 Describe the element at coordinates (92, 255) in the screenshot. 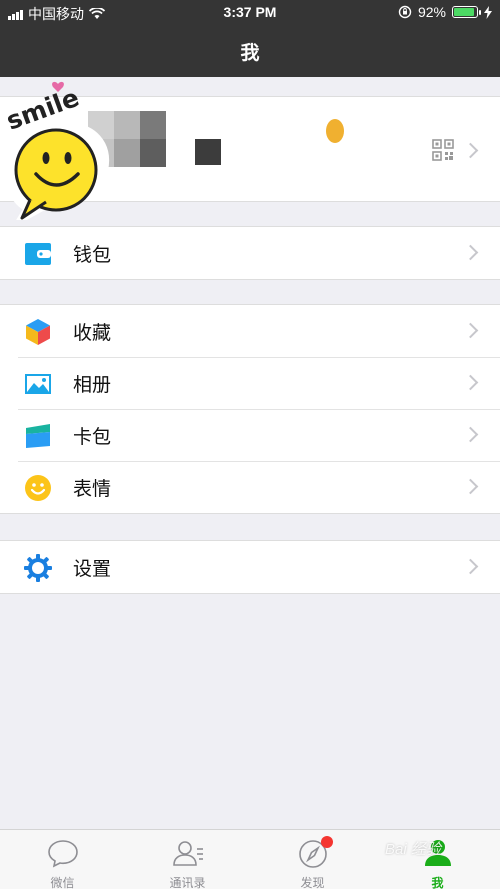

I see `menu-label-wallet: 钱包` at that location.